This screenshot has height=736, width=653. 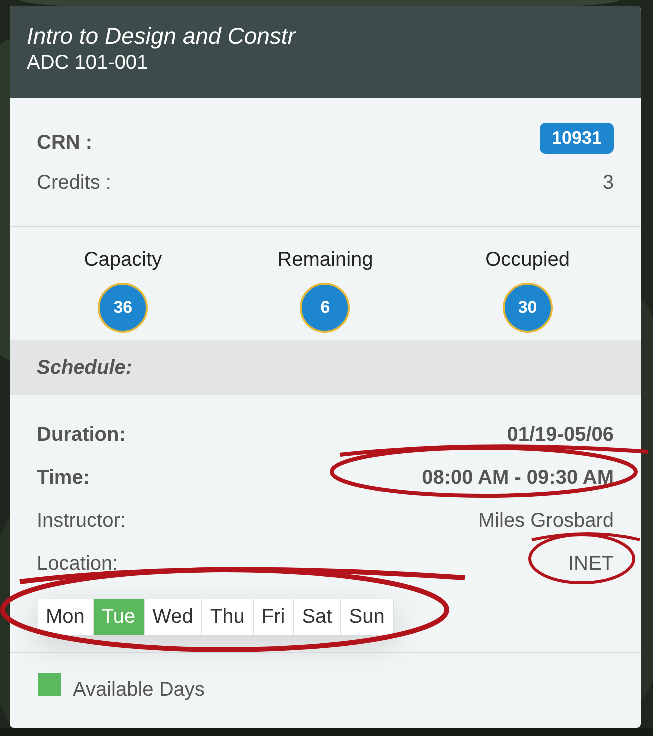 I want to click on detail-value: 08:00 AM - 09:30 AM, so click(x=518, y=478).